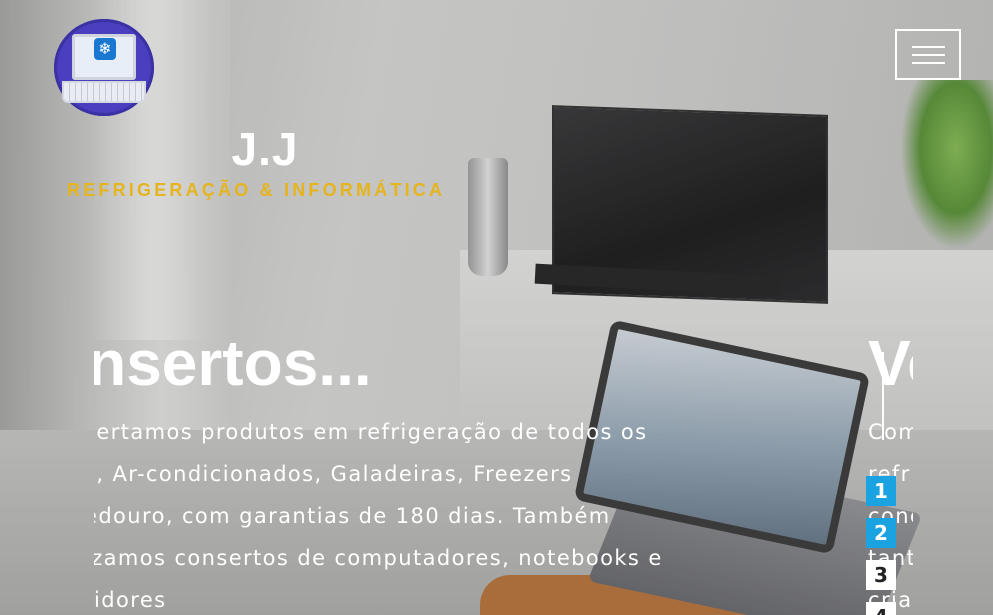 This screenshot has width=993, height=615. What do you see at coordinates (890, 363) in the screenshot?
I see `slide-heading: Ve` at bounding box center [890, 363].